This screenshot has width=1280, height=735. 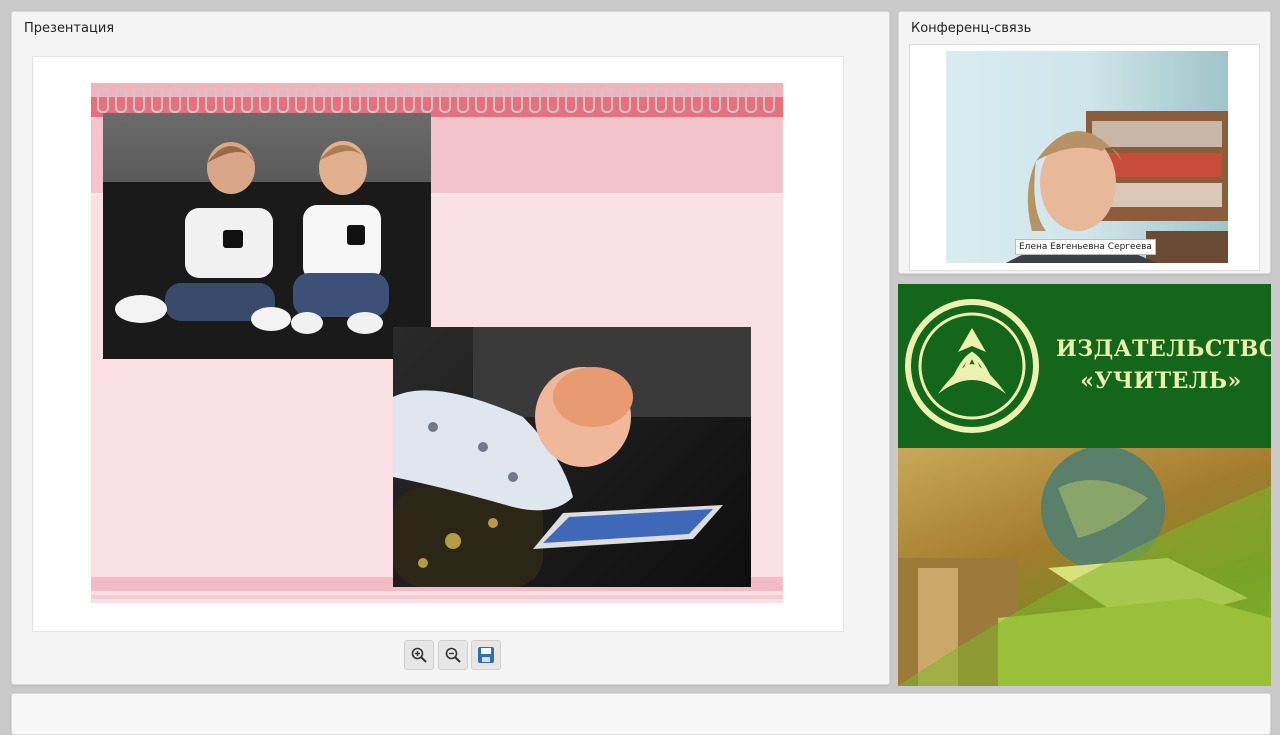 I want to click on presentation-title: Презентация, so click(x=69, y=28).